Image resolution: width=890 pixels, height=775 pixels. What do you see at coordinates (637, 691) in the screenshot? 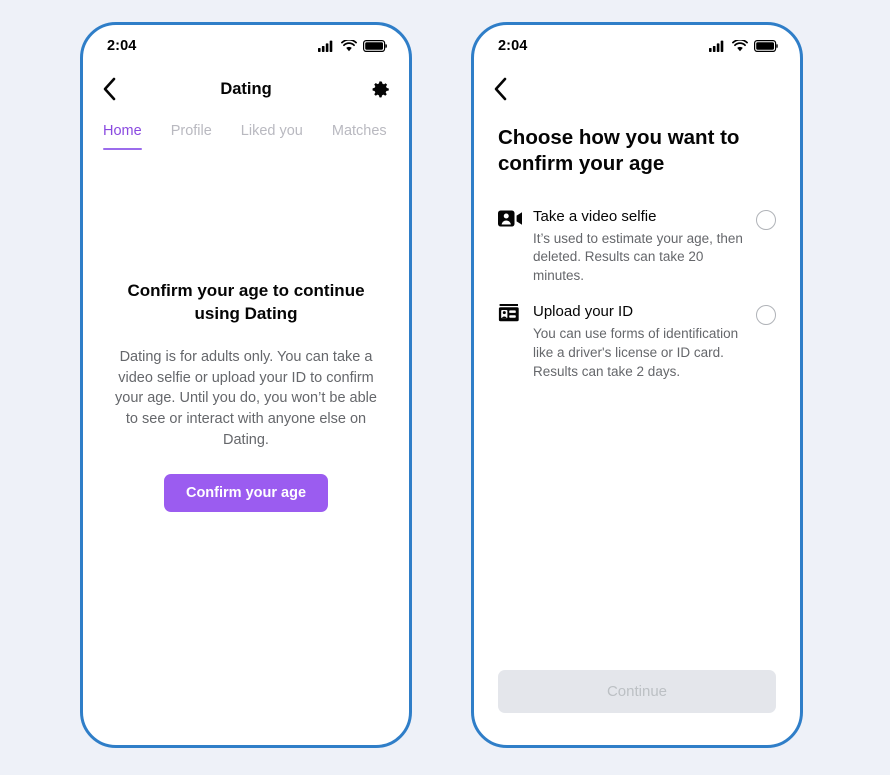
I see `continue-button: Continue` at bounding box center [637, 691].